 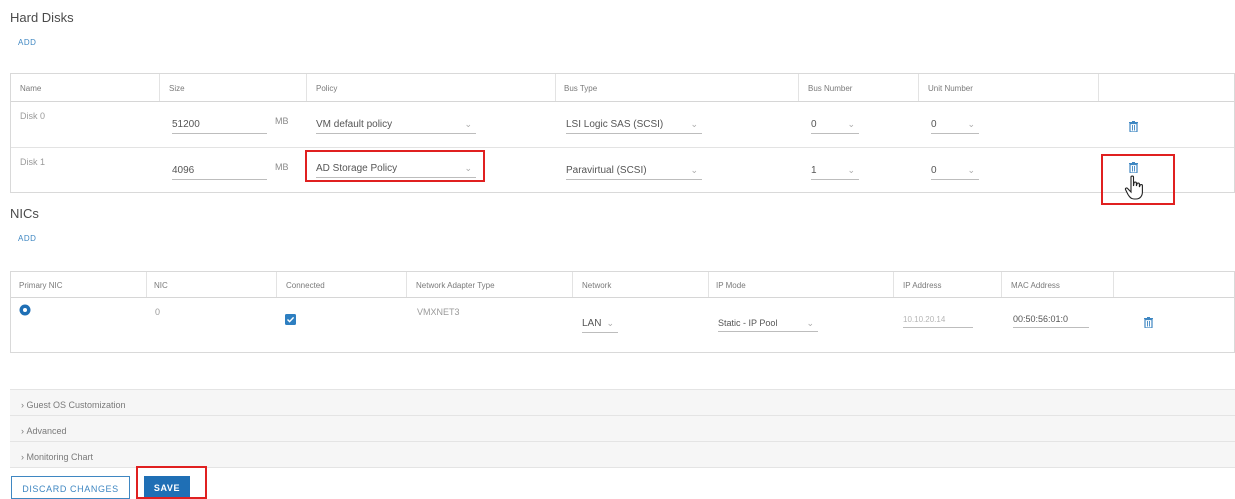 I want to click on adapter-type-value: VMXNET3, so click(x=438, y=312).